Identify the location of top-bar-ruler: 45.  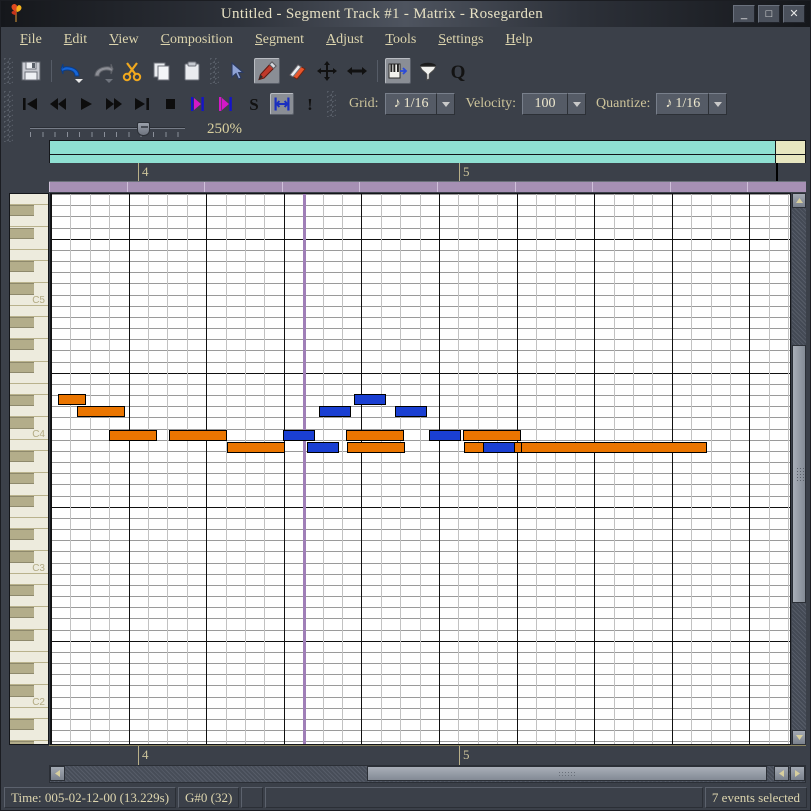
(427, 172).